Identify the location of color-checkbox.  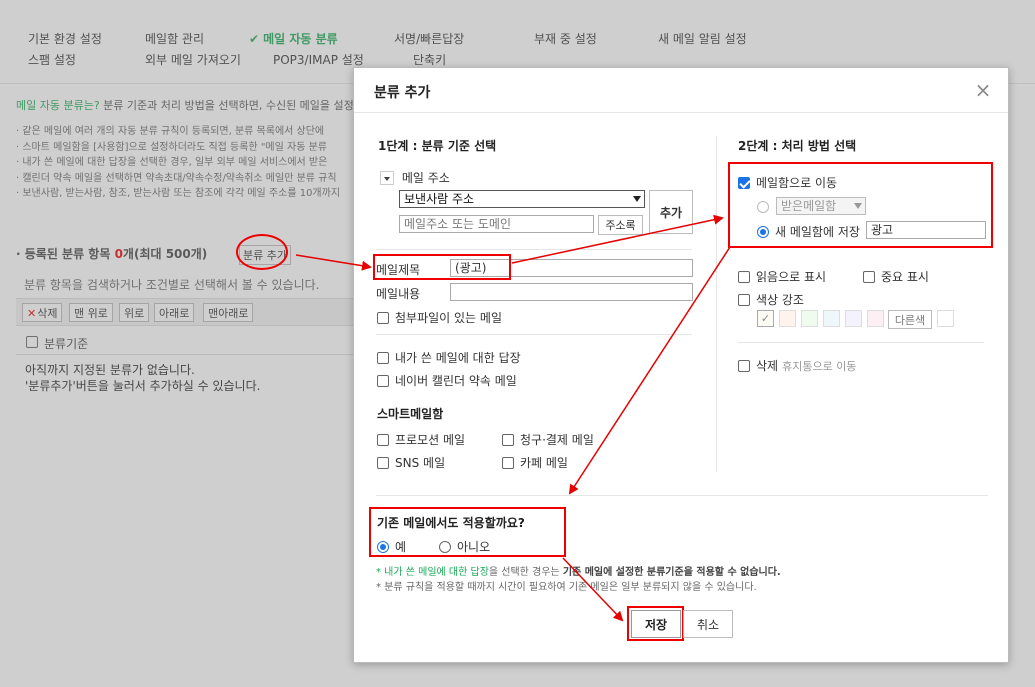
(744, 299).